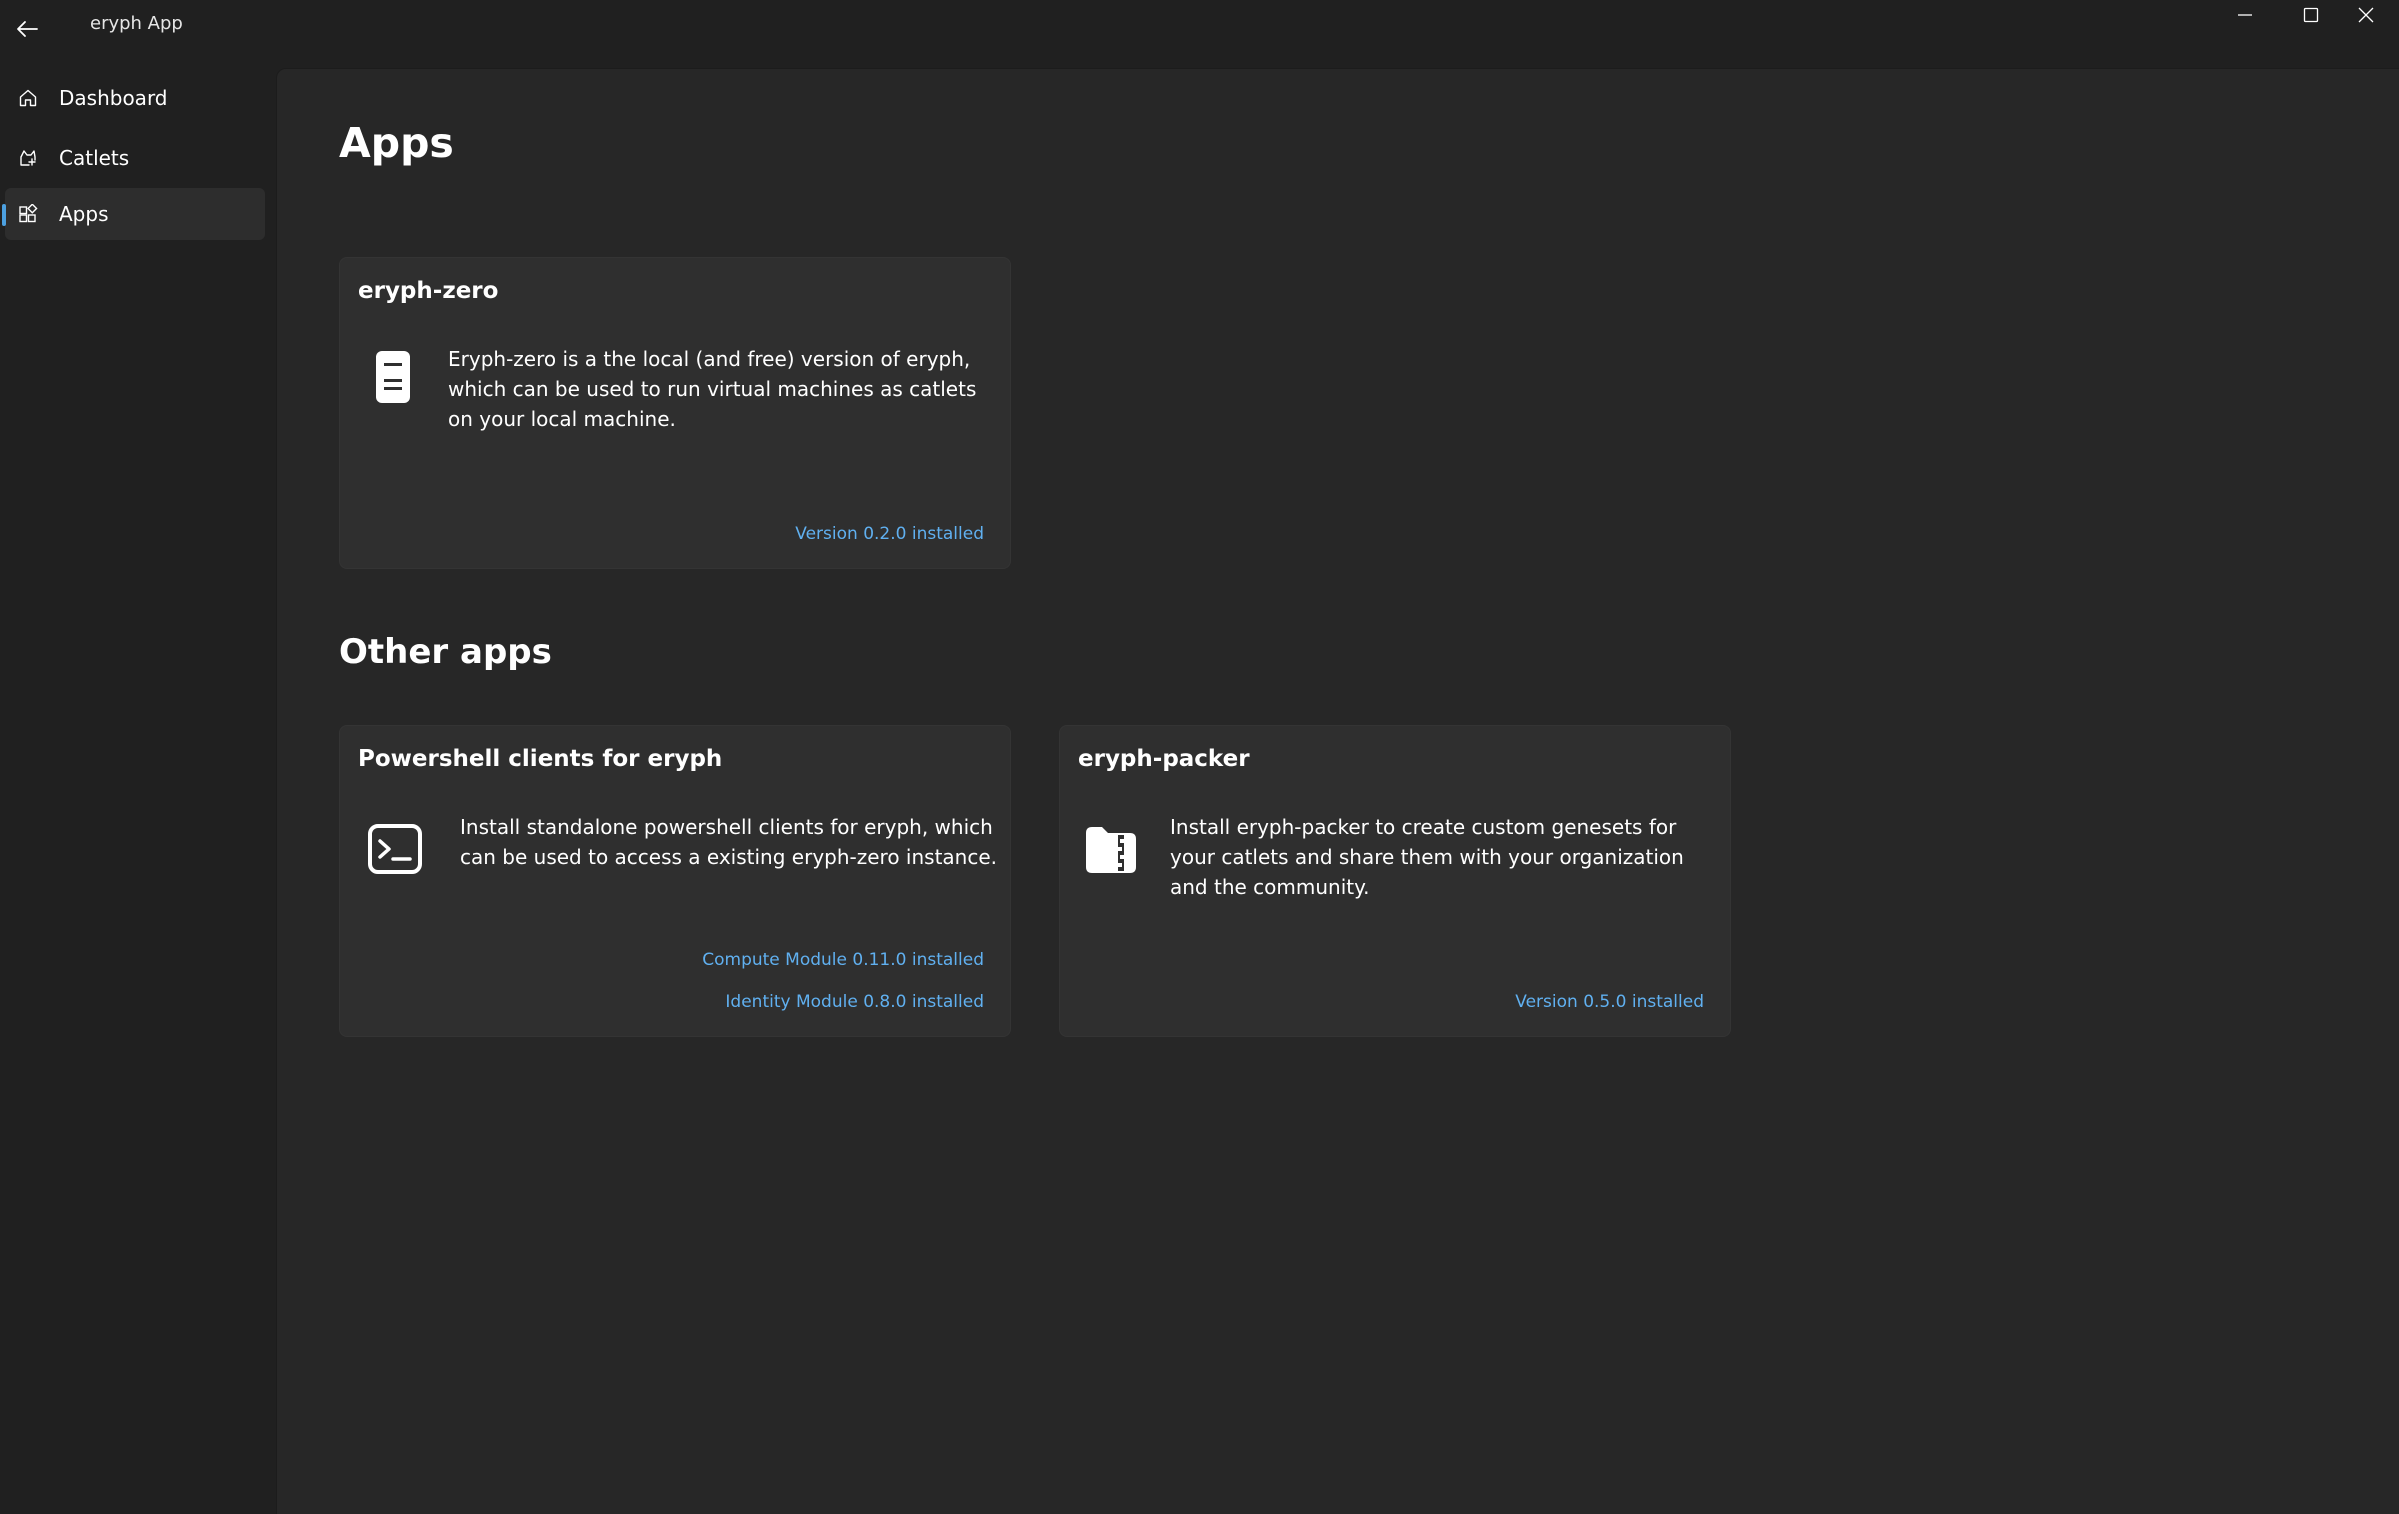 This screenshot has width=2399, height=1514. Describe the element at coordinates (84, 214) in the screenshot. I see `sidebar-item-label: Apps` at that location.